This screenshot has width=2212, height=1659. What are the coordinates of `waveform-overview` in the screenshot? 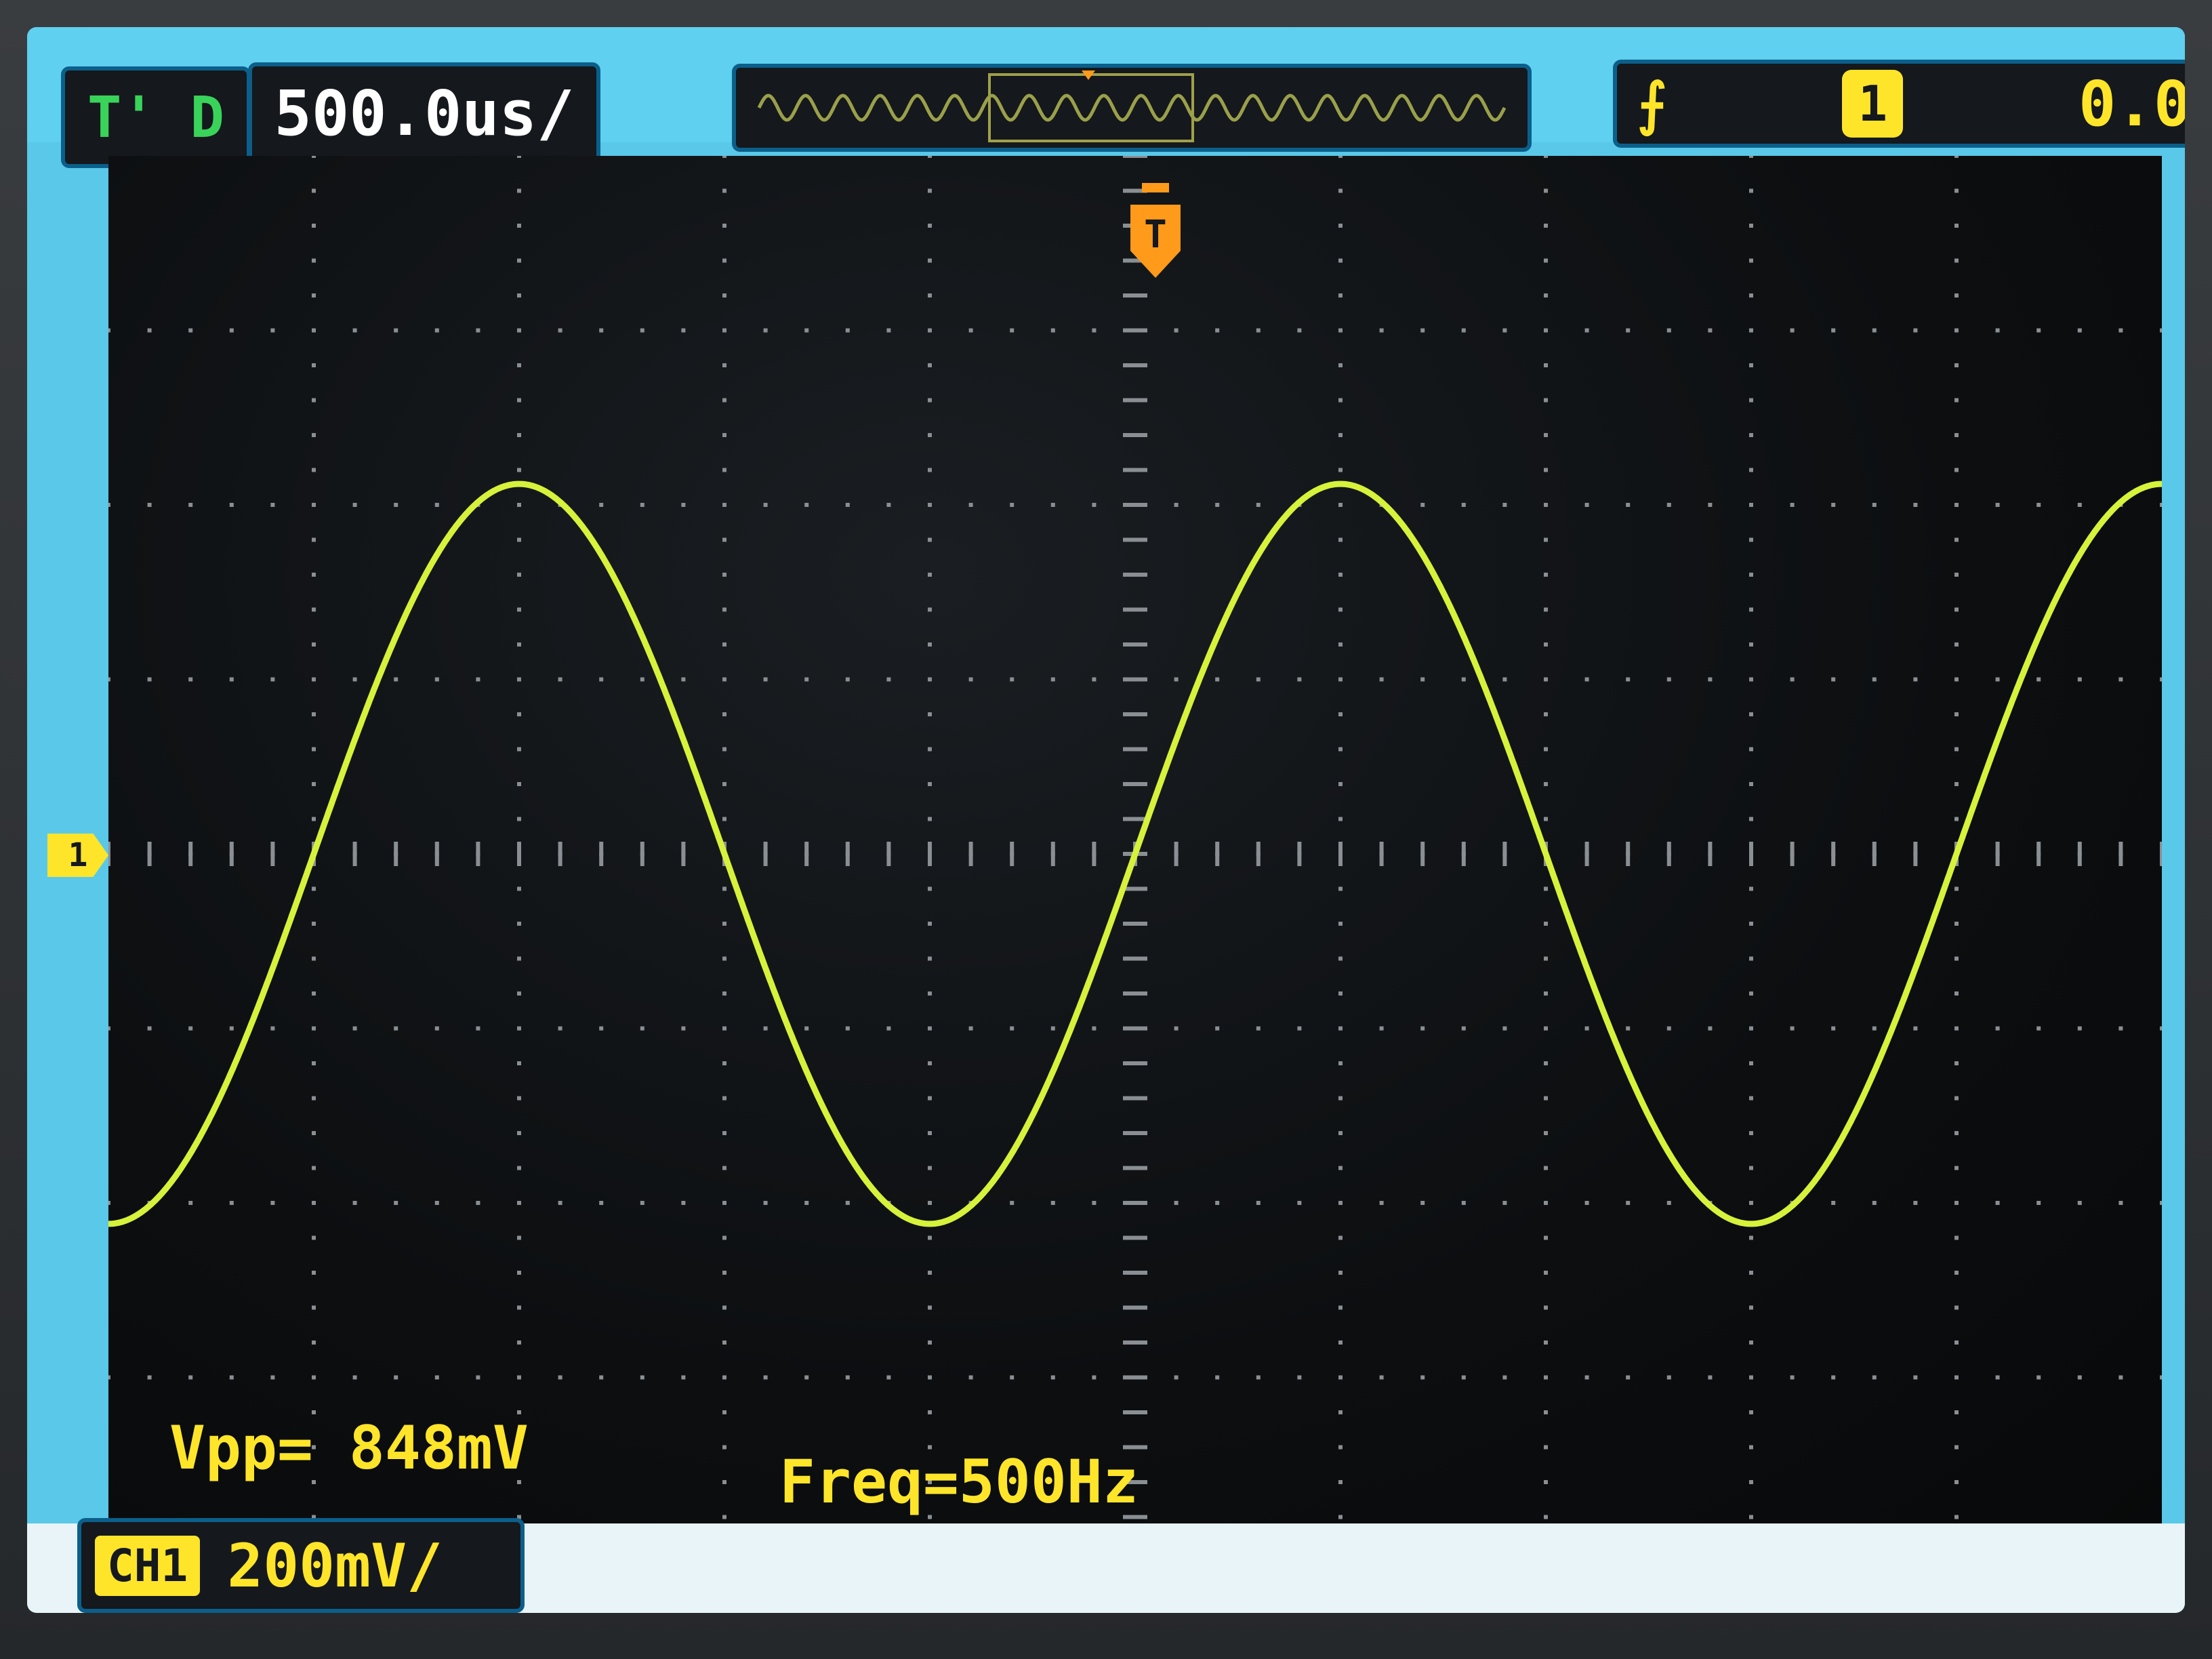 It's located at (1132, 108).